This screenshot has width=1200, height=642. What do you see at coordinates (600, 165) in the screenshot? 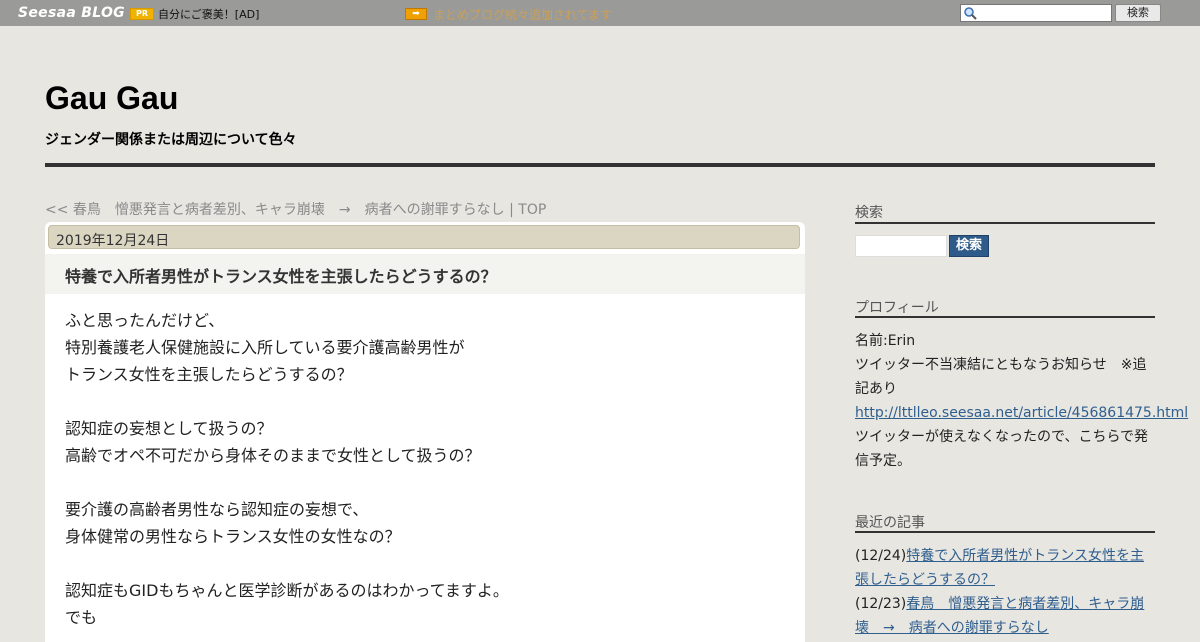
I see `header-divider` at bounding box center [600, 165].